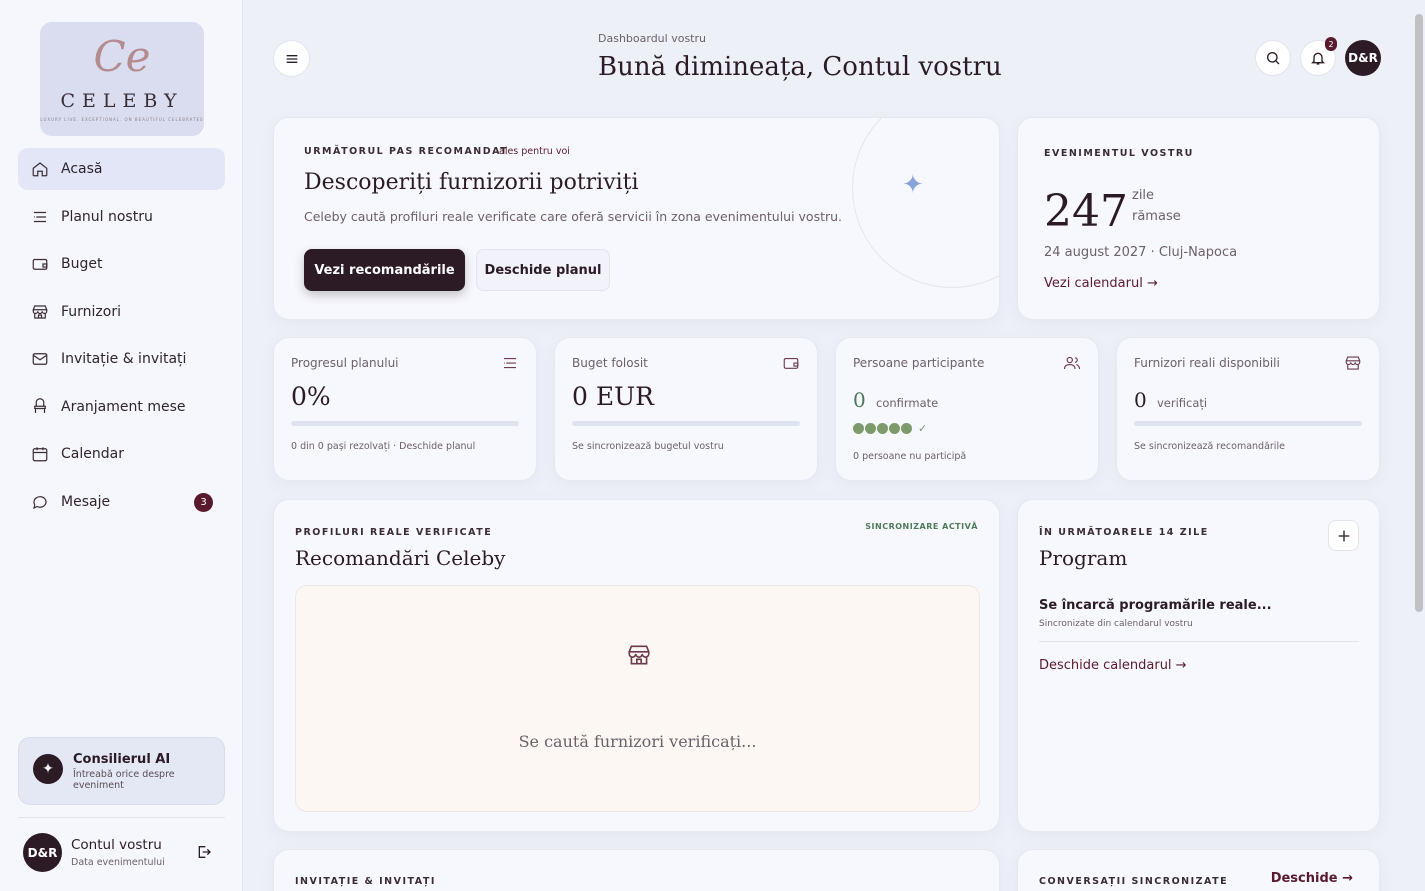 The height and width of the screenshot is (891, 1425). Describe the element at coordinates (107, 216) in the screenshot. I see `sidebar-item-label: Planul nostru` at that location.